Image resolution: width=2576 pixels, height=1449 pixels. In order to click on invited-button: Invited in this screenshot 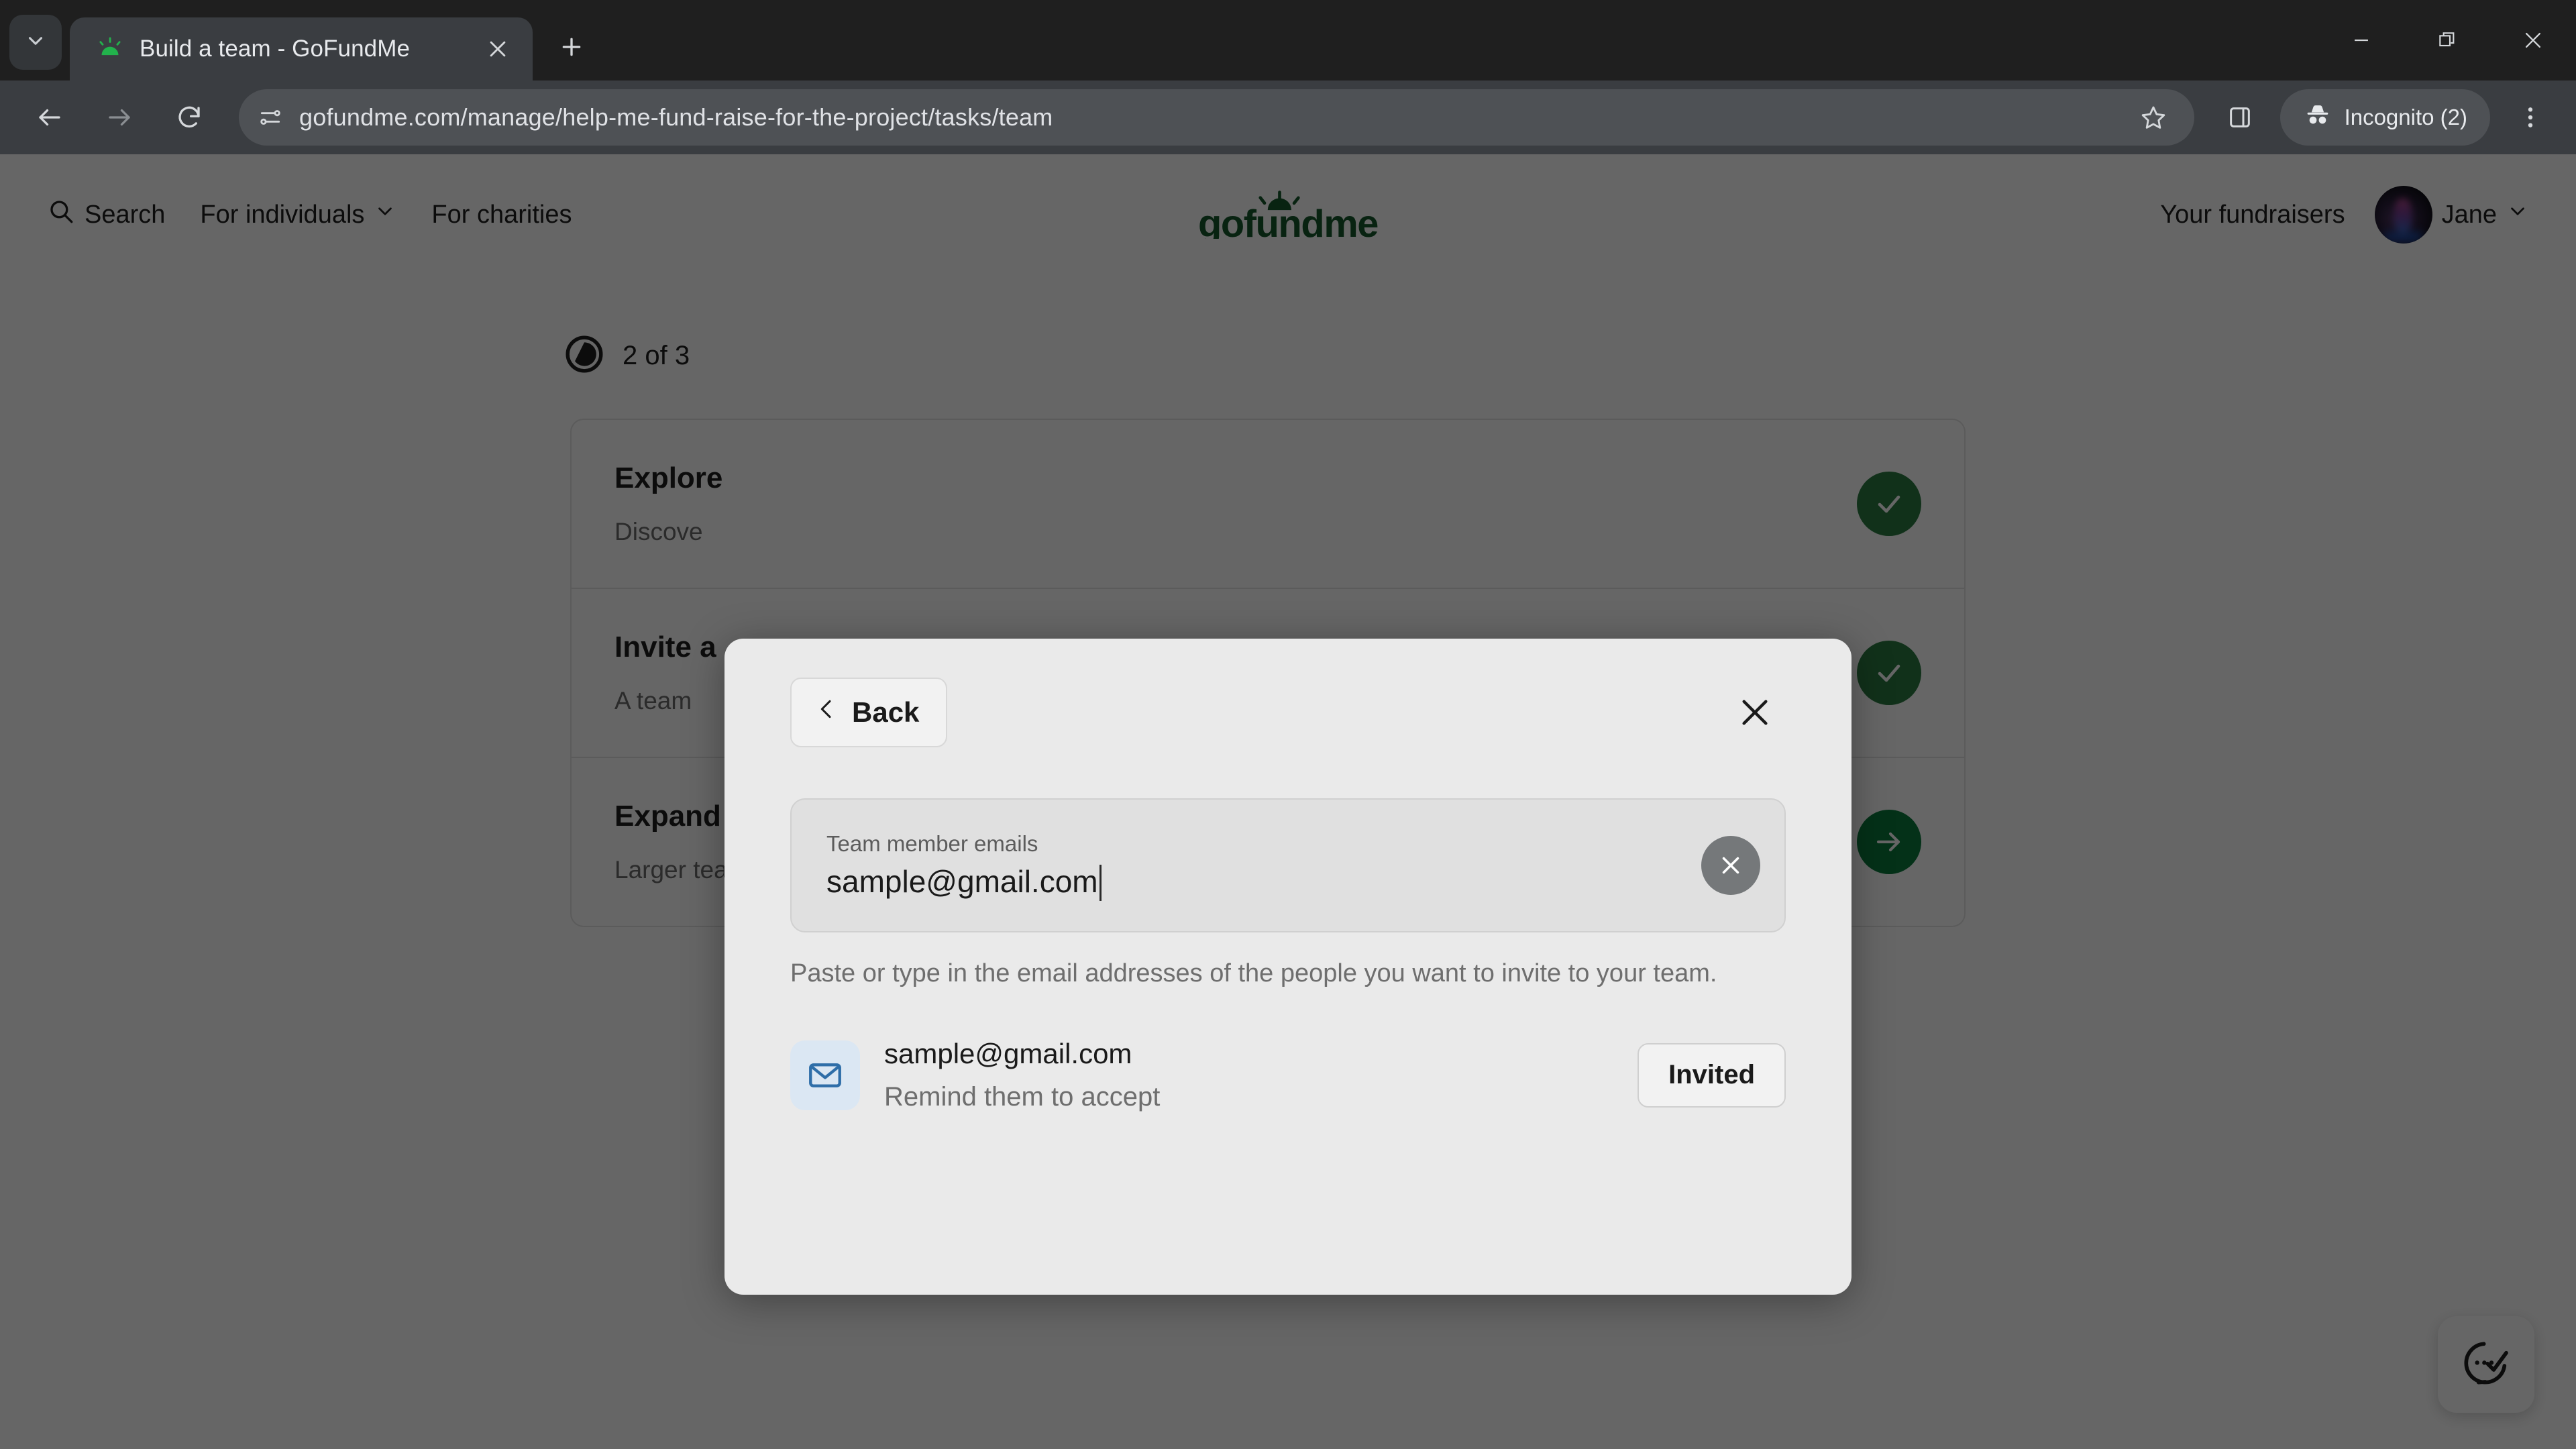, I will do `click(1712, 1075)`.